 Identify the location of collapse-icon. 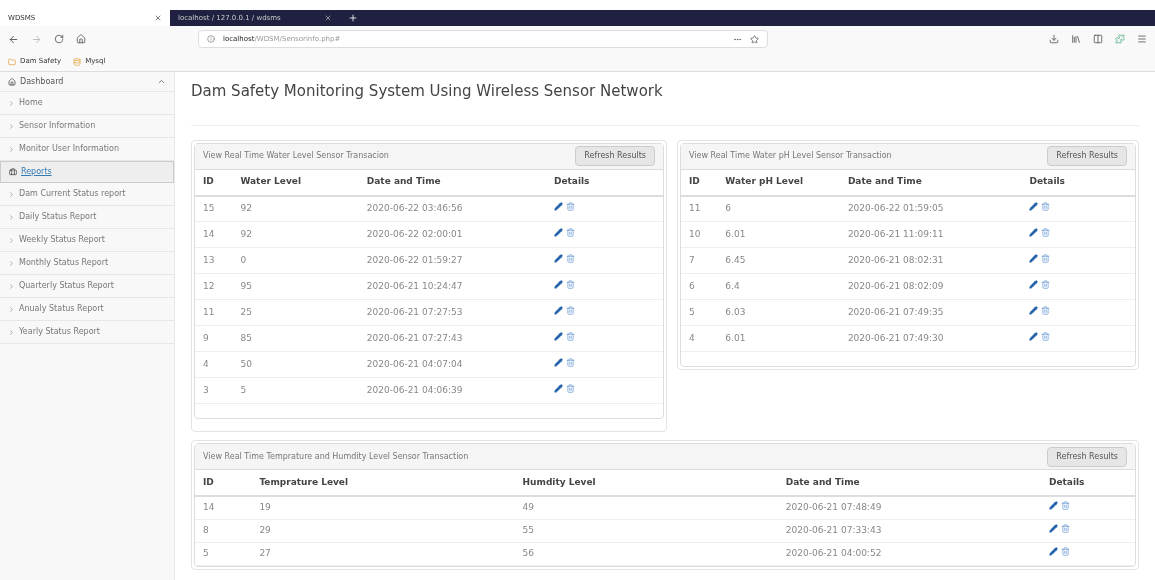
(161, 81).